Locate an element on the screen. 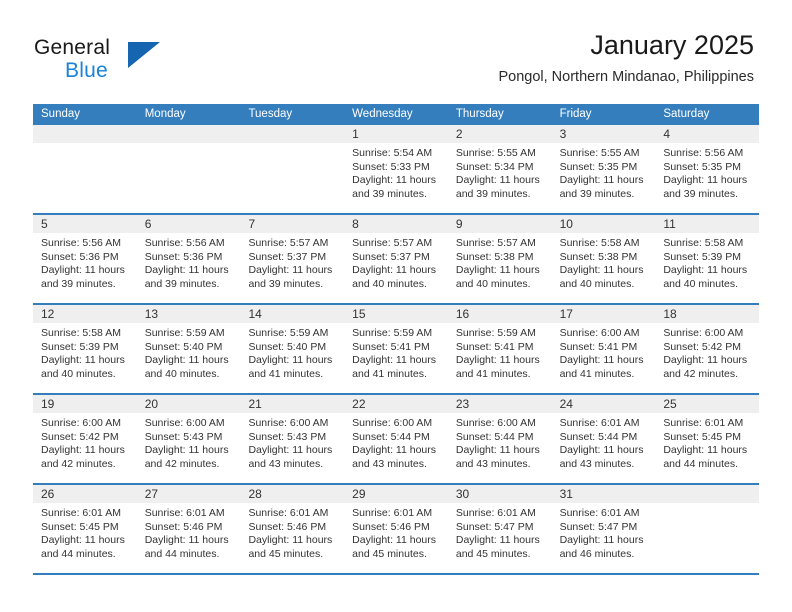 This screenshot has width=792, height=612. weekday-header-thursday: Thursday is located at coordinates (479, 114).